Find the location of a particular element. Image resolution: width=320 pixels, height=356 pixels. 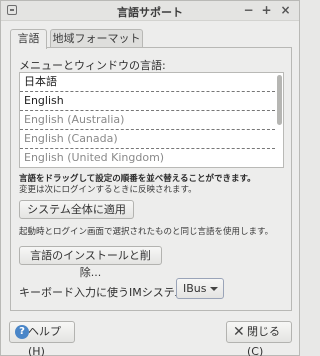

list-item: English (United Kingdom) is located at coordinates (147, 158).